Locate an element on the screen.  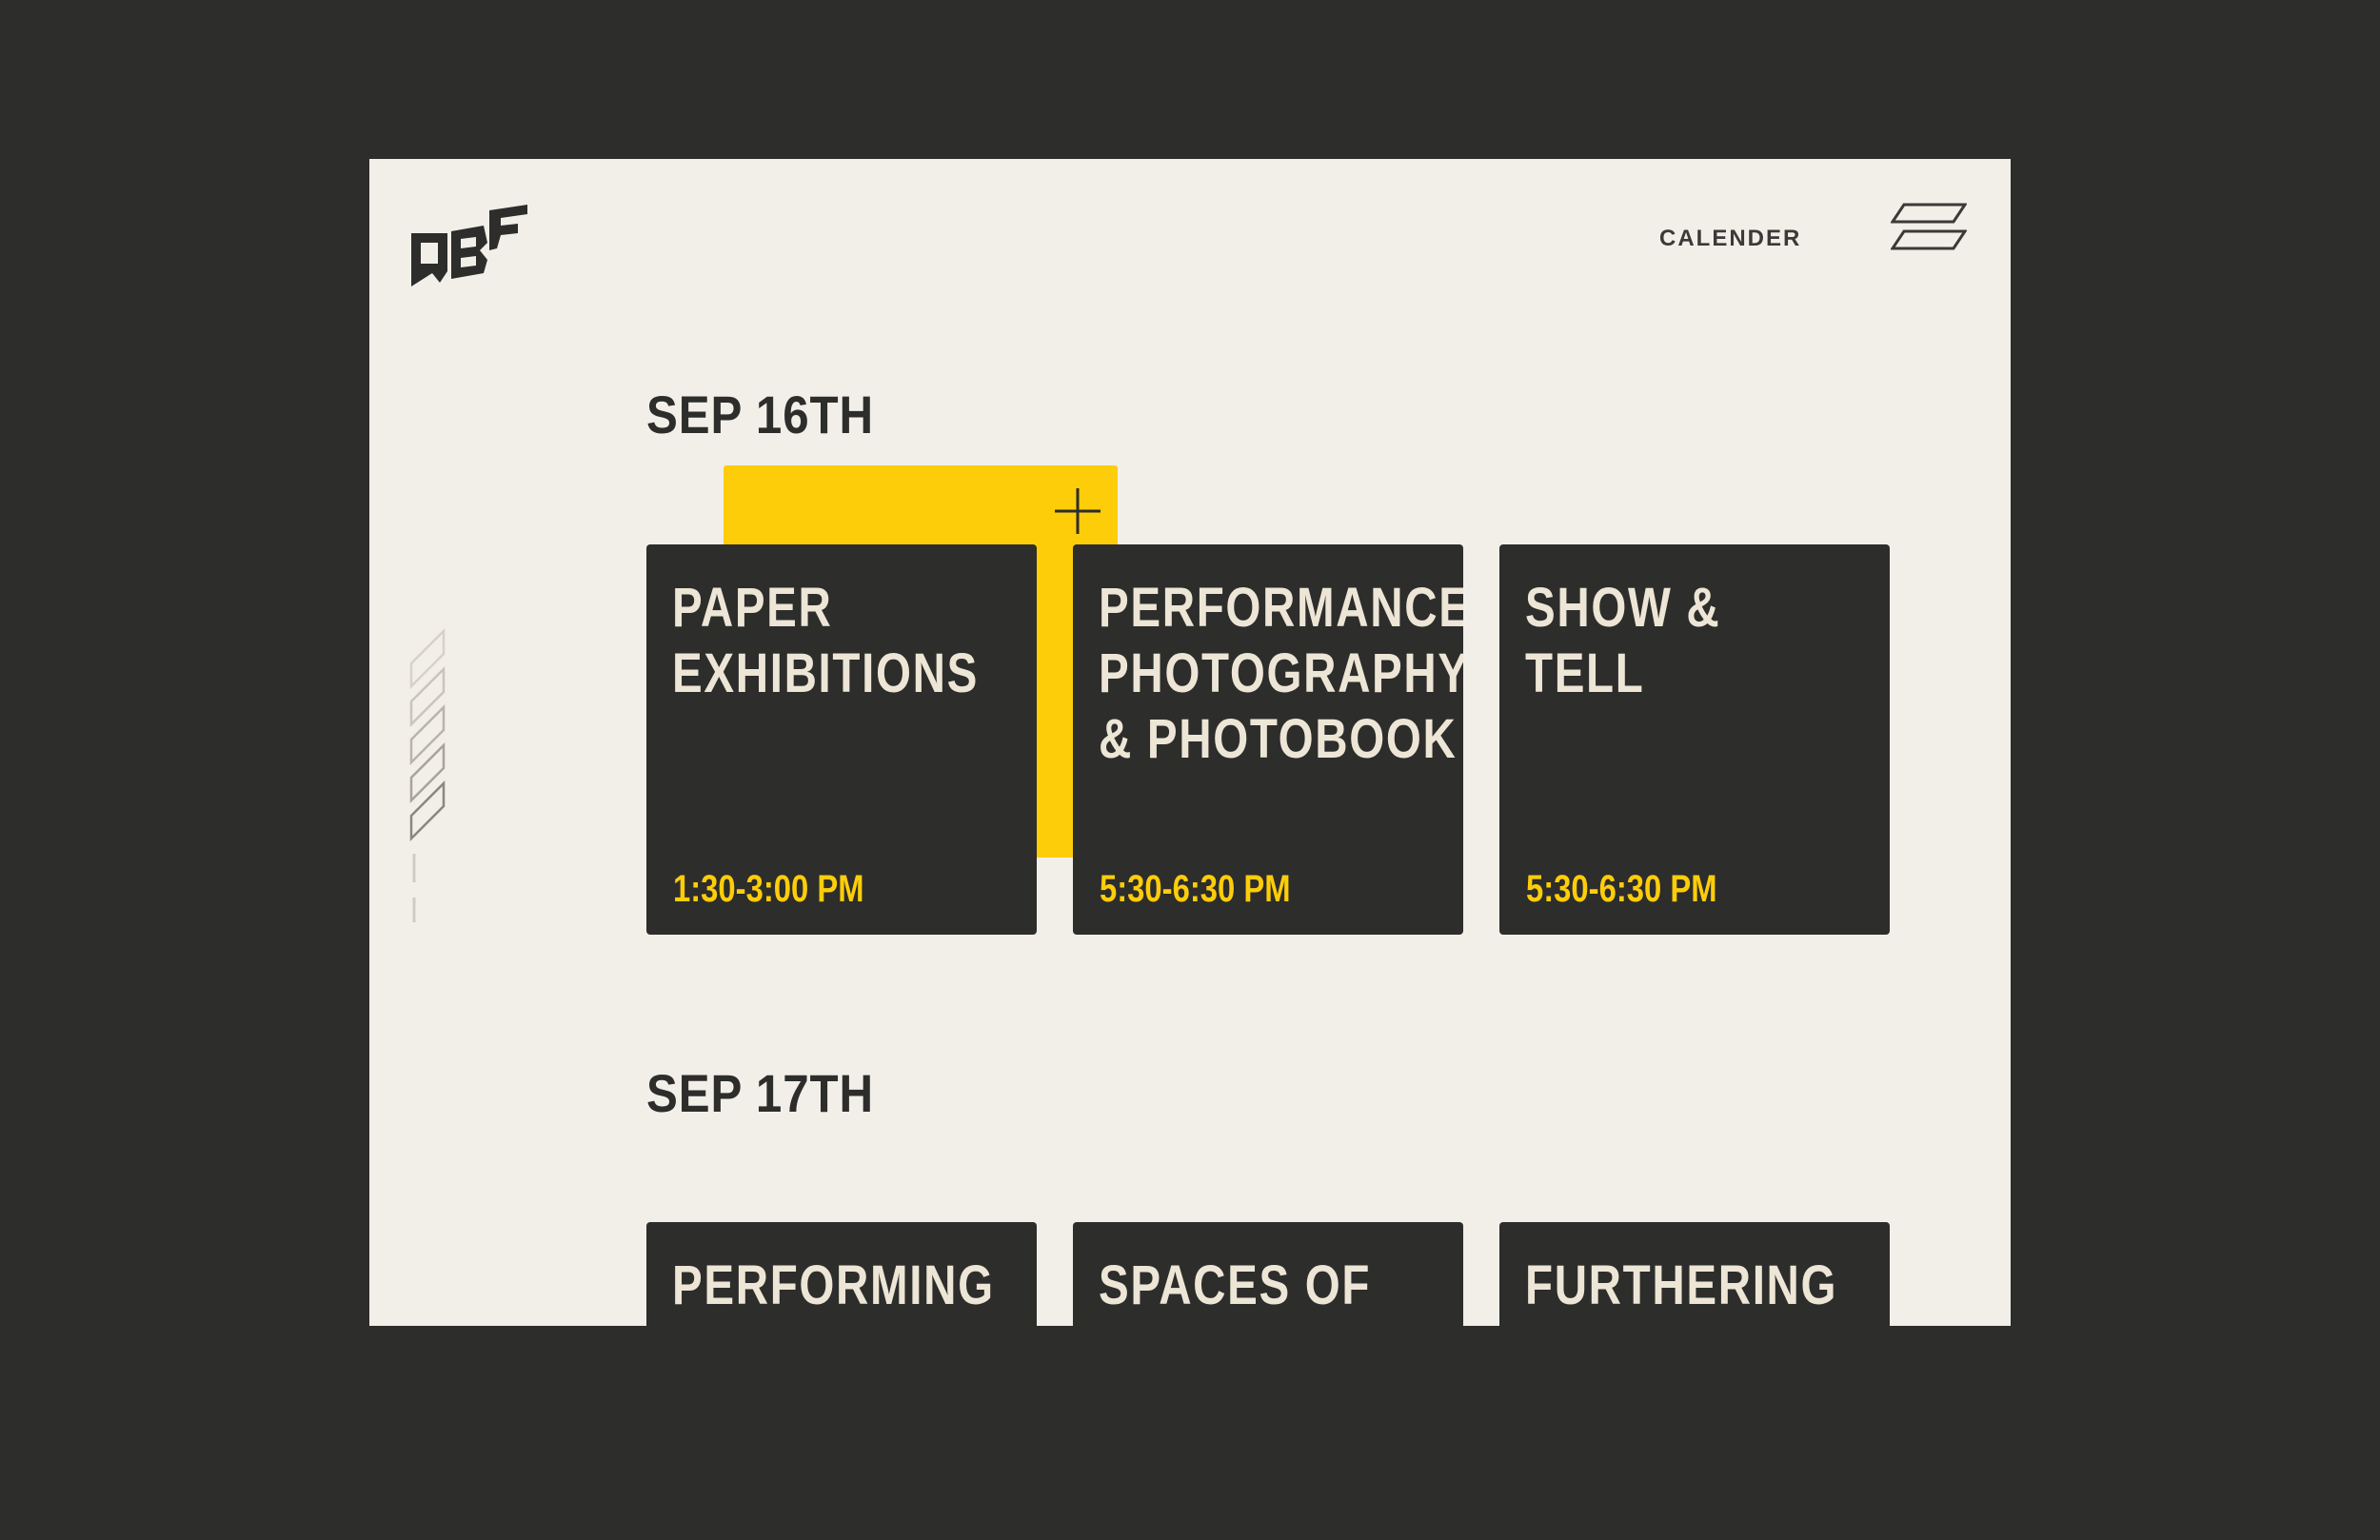
event-card: SPACES OF is located at coordinates (1268, 1274).